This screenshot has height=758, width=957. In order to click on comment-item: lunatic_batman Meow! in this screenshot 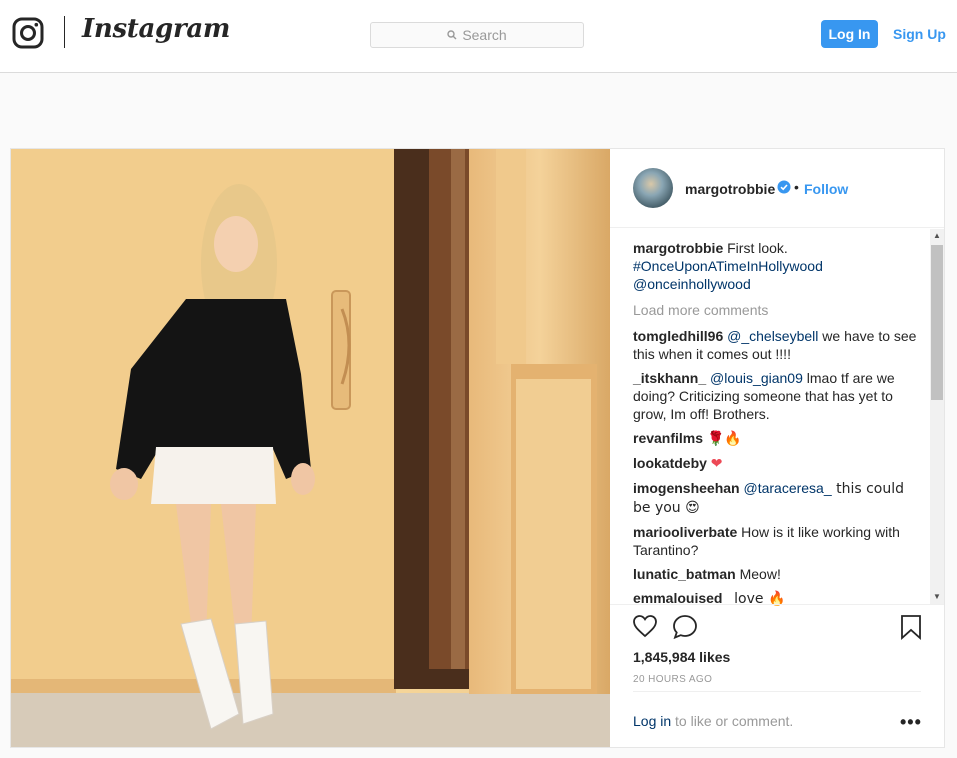, I will do `click(778, 574)`.